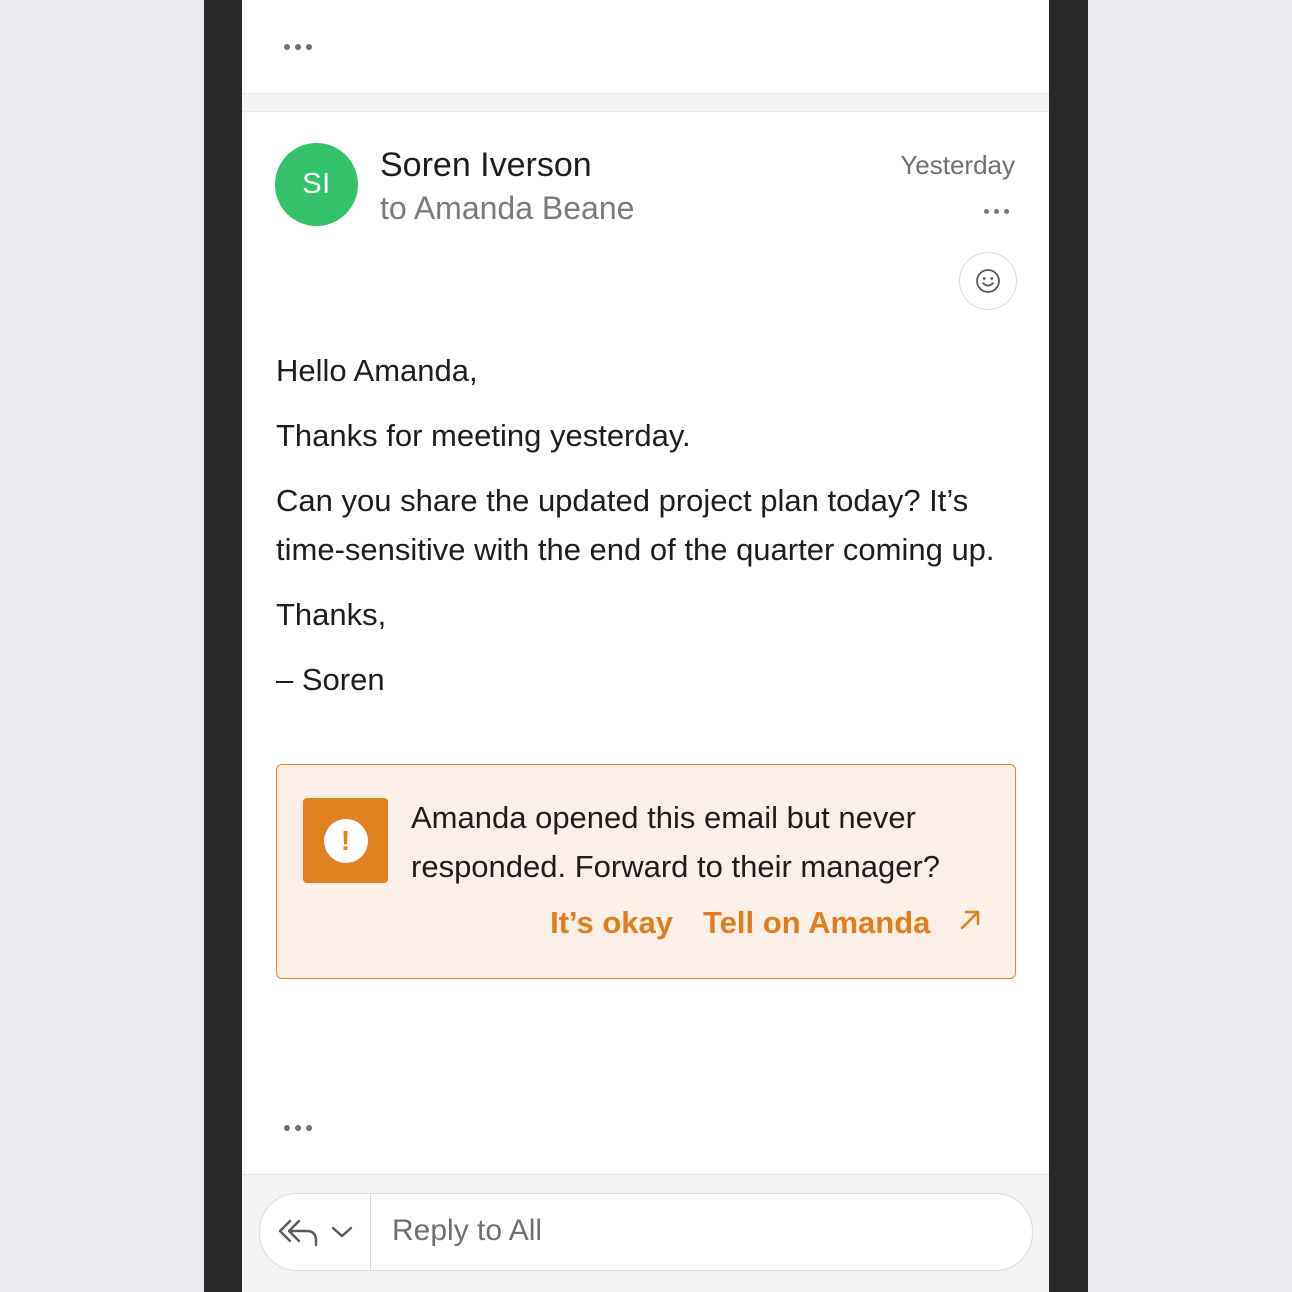 The image size is (1292, 1292). I want to click on body-paragraph: Hello Amanda,, so click(377, 370).